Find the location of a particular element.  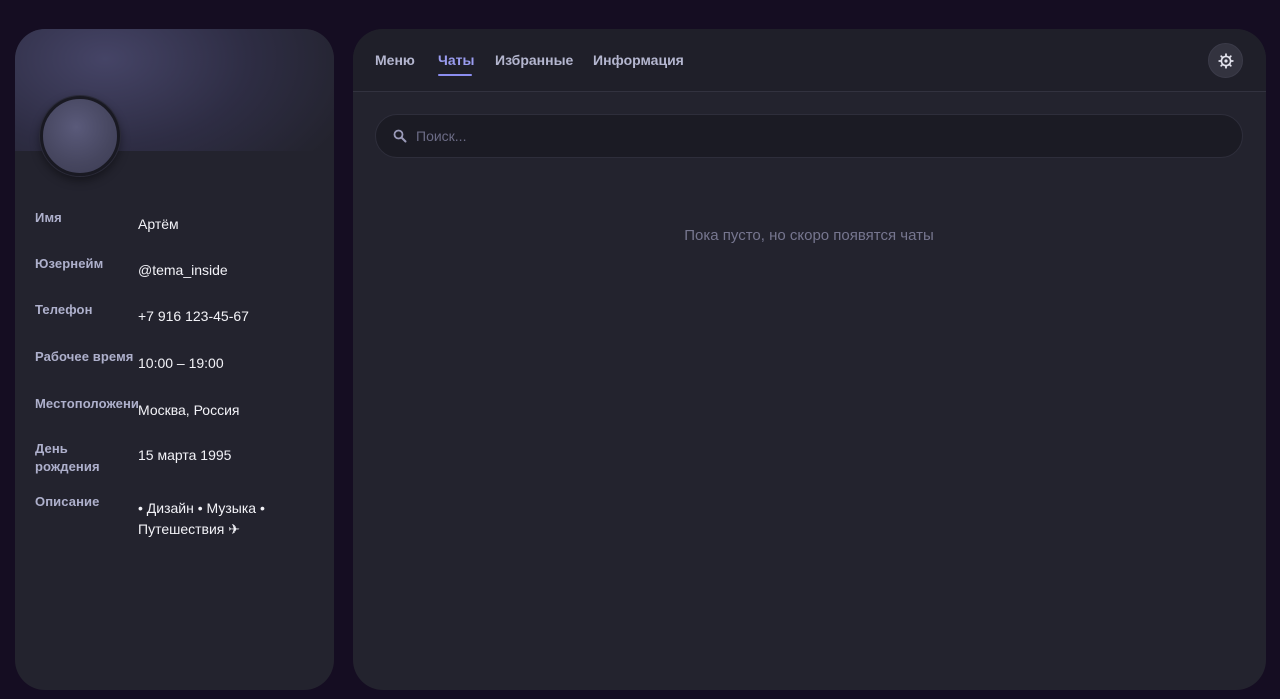

profile-value: Москва, Россия is located at coordinates (228, 410).